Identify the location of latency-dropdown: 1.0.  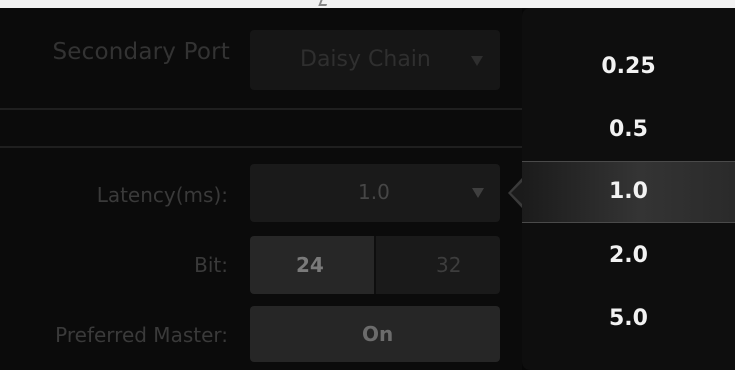
(375, 193).